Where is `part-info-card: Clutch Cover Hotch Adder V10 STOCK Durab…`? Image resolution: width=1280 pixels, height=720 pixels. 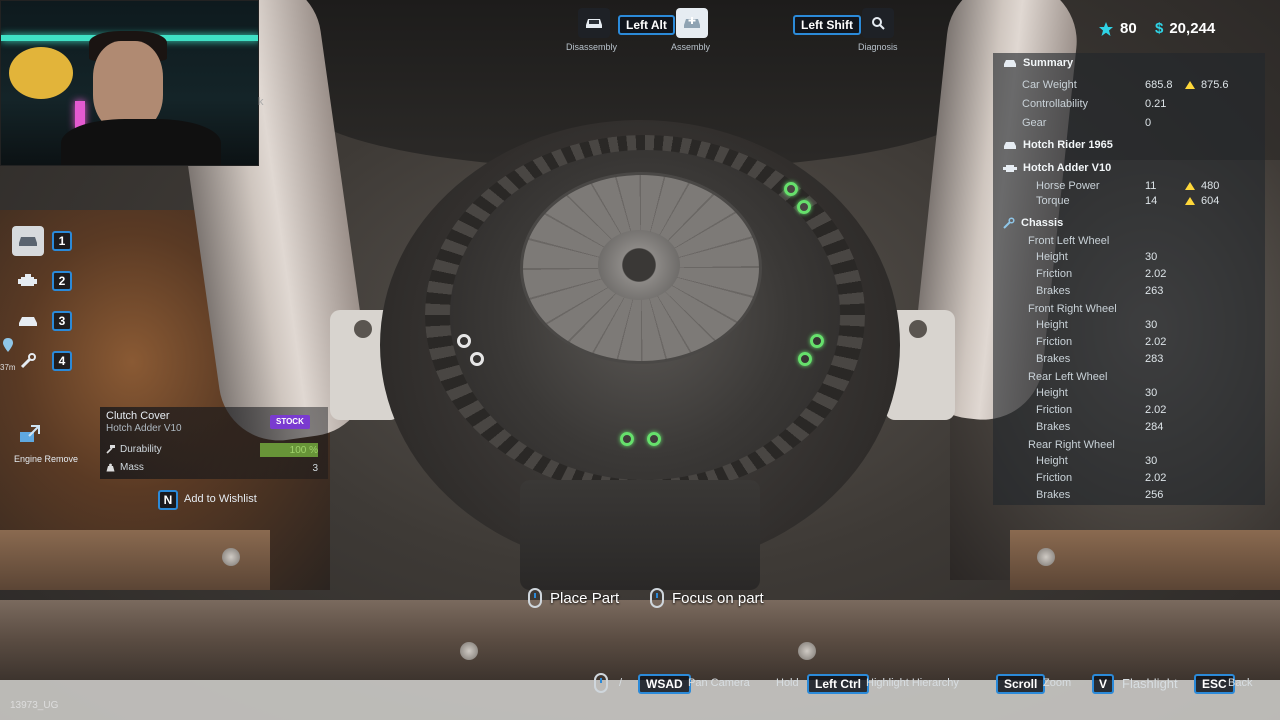 part-info-card: Clutch Cover Hotch Adder V10 STOCK Durab… is located at coordinates (214, 443).